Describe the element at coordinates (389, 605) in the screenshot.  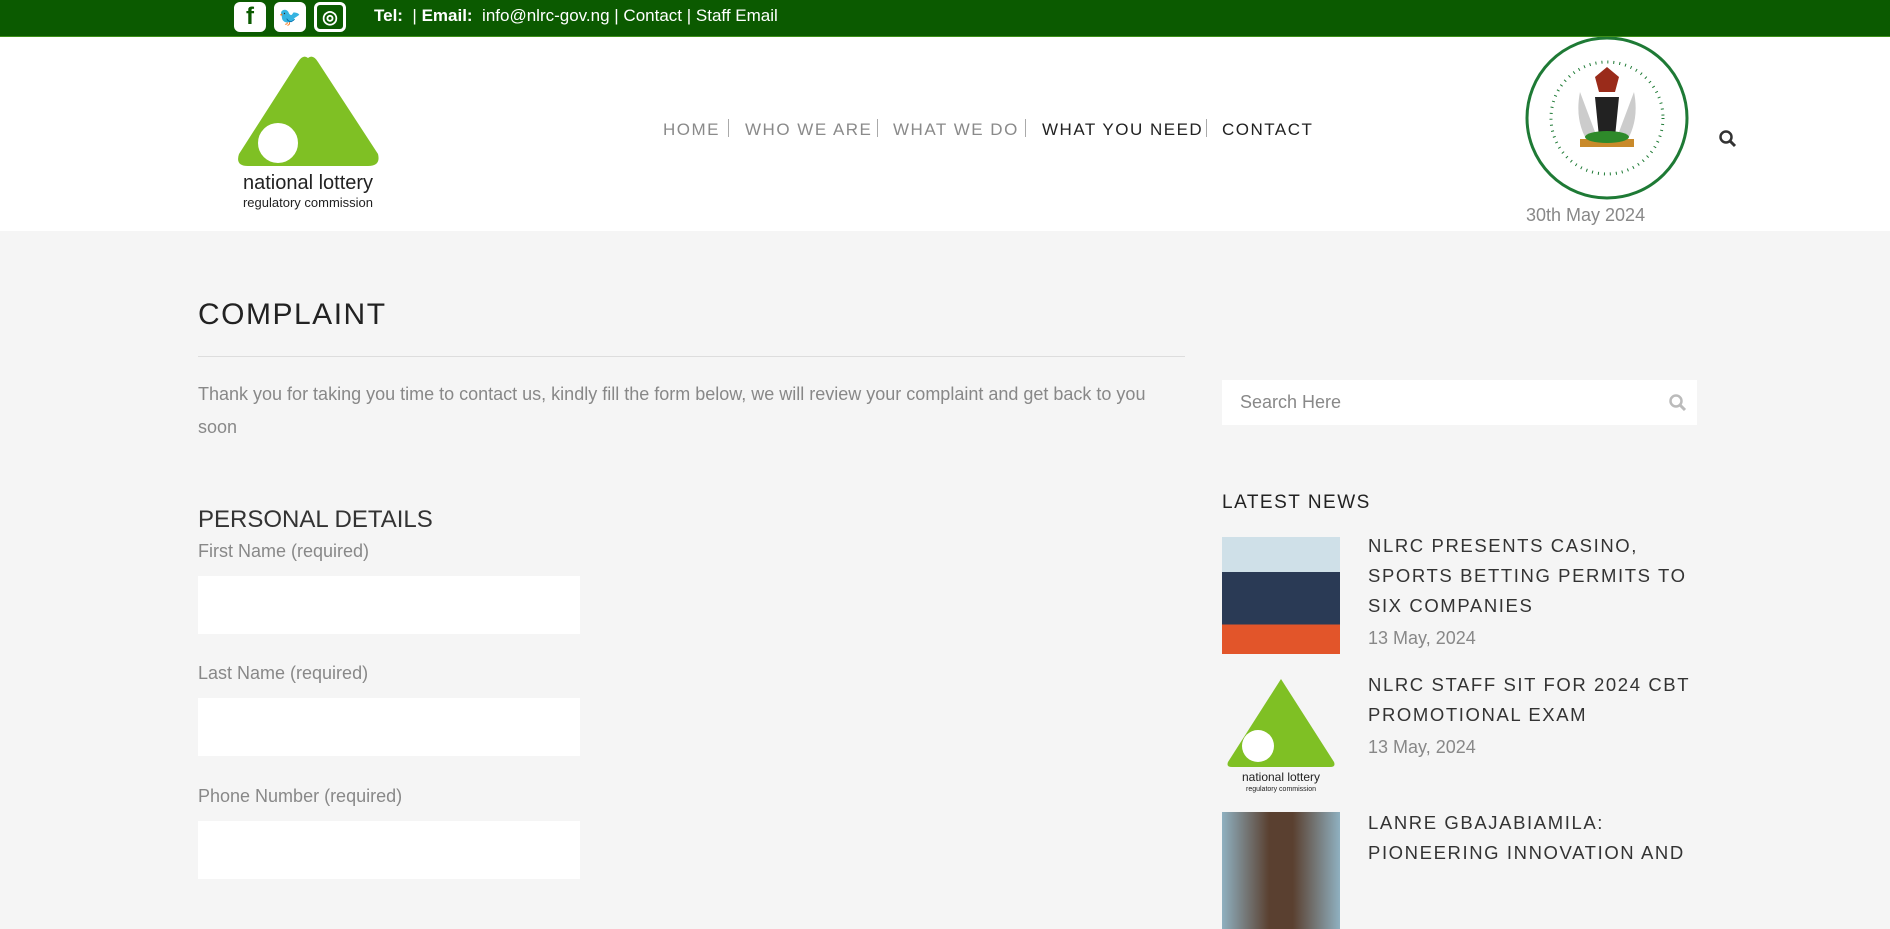
I see `first-name-input` at that location.